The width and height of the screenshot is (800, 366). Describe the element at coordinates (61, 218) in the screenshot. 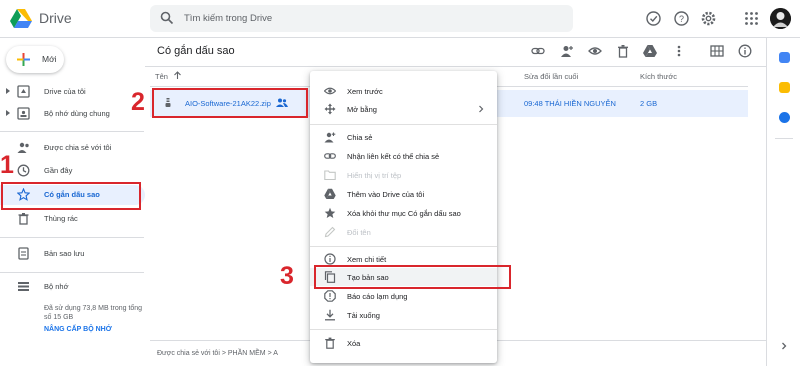

I see `sidebar-item-label: Thùng rác` at that location.